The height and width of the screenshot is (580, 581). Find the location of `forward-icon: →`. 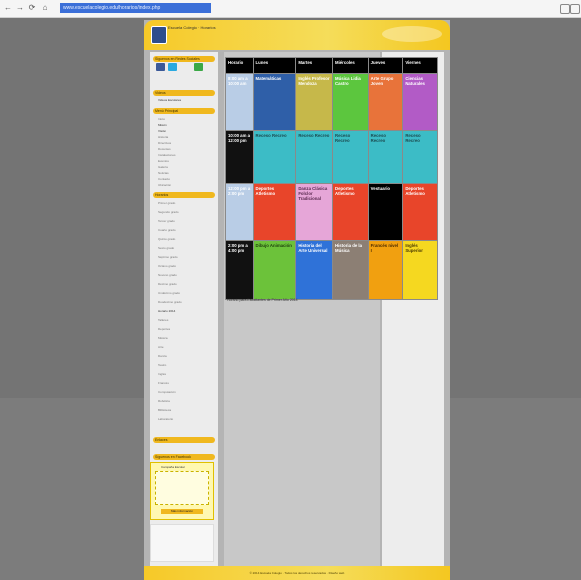

forward-icon: → is located at coordinates (20, 8).